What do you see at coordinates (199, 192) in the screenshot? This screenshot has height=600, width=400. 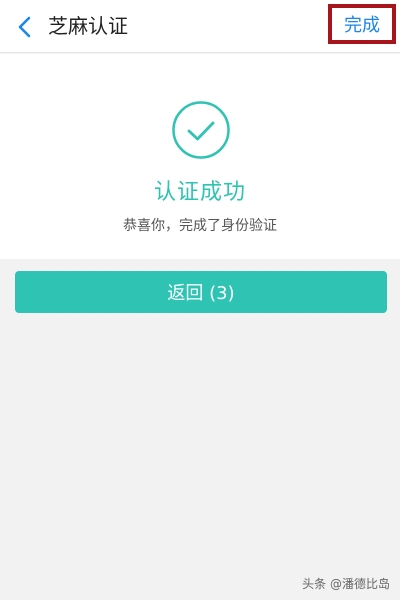 I see `success-title: 认证成功` at bounding box center [199, 192].